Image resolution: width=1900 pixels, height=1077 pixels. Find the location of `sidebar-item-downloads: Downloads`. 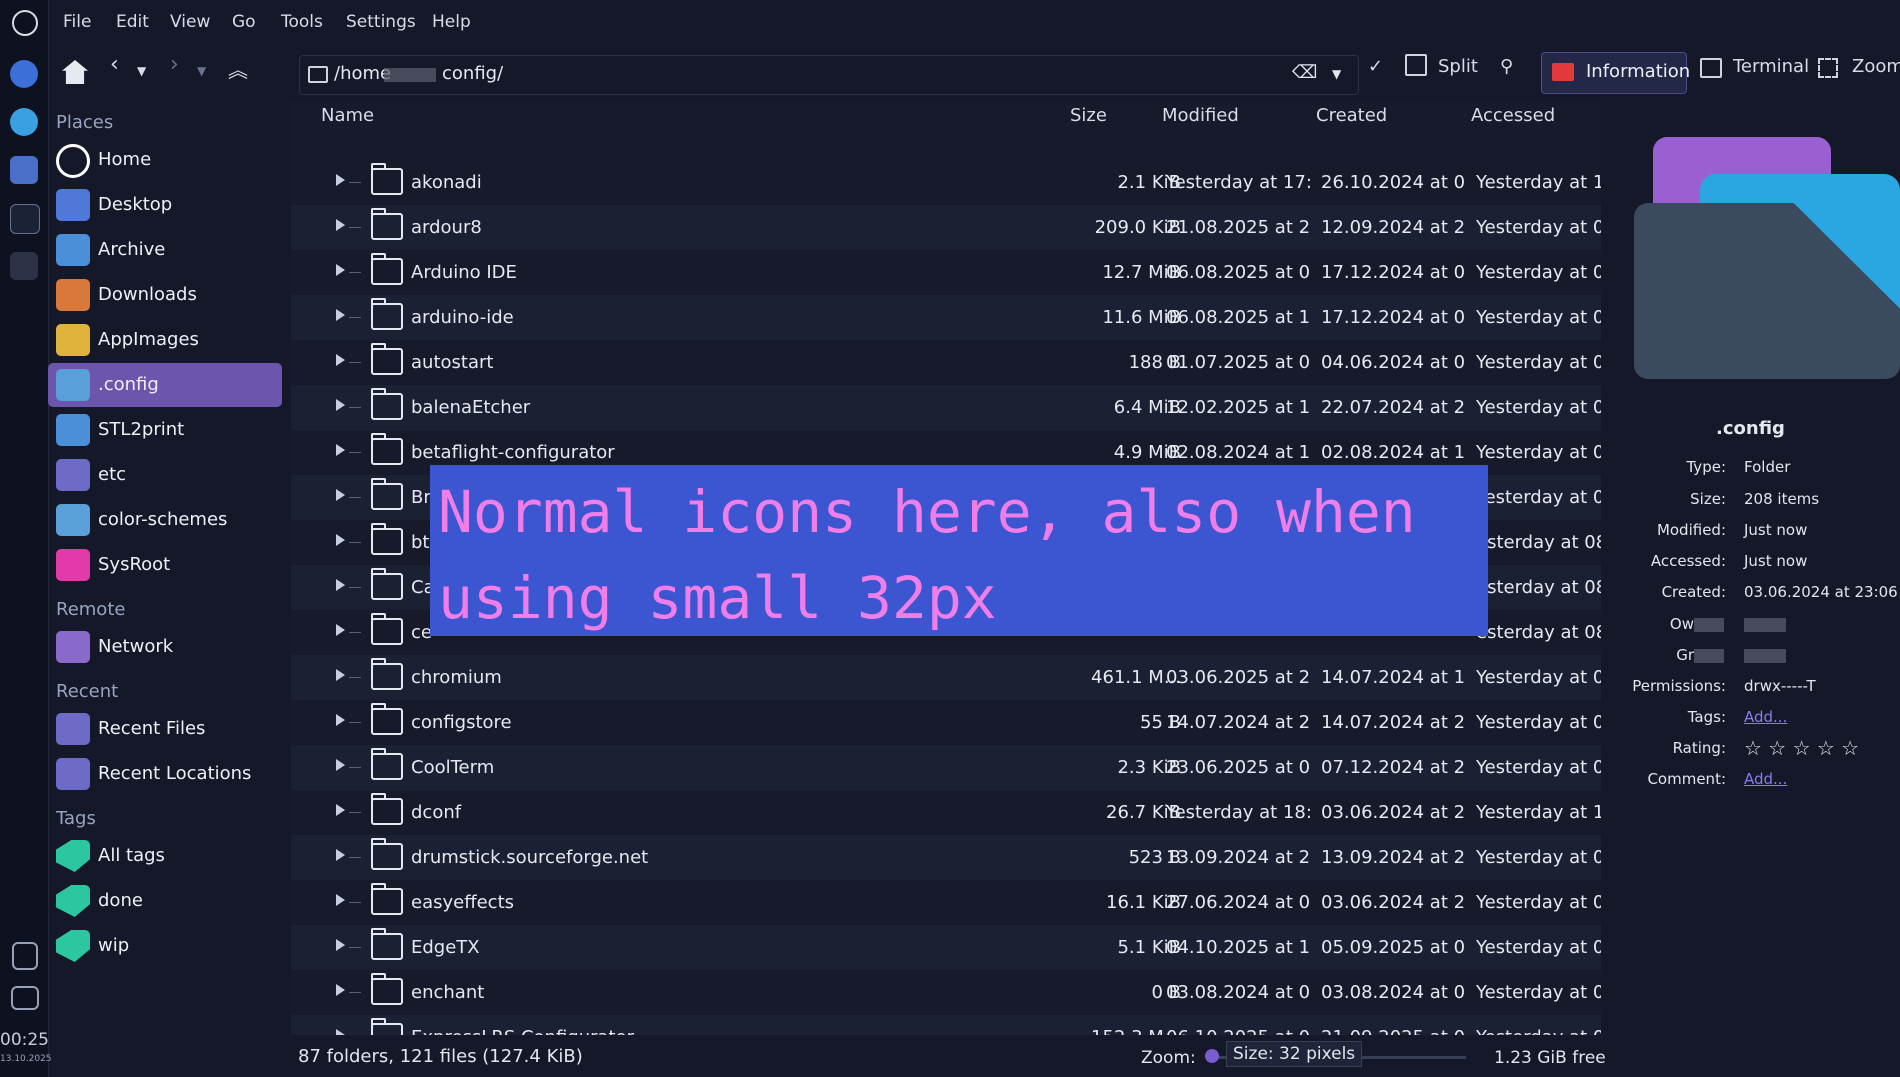

sidebar-item-downloads: Downloads is located at coordinates (165, 295).